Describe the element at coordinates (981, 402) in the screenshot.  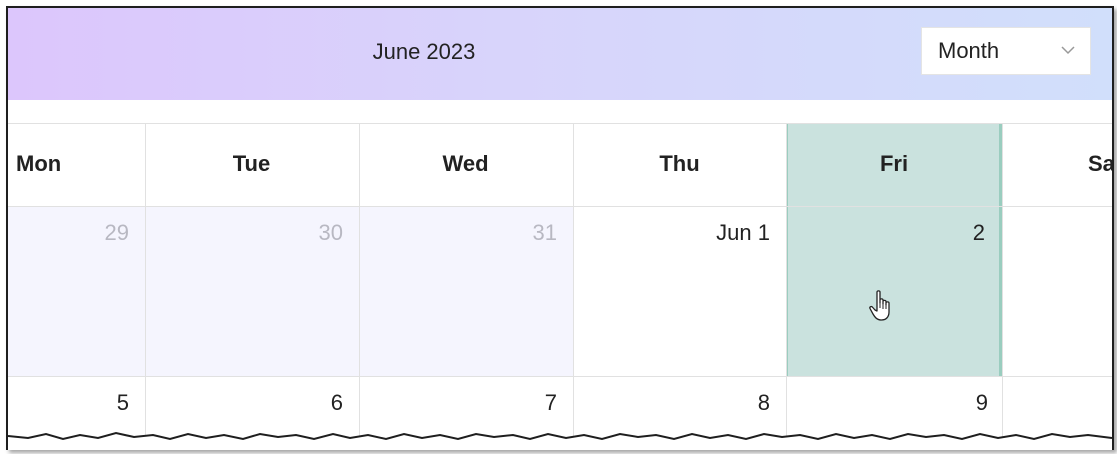
I see `day-number: 9` at that location.